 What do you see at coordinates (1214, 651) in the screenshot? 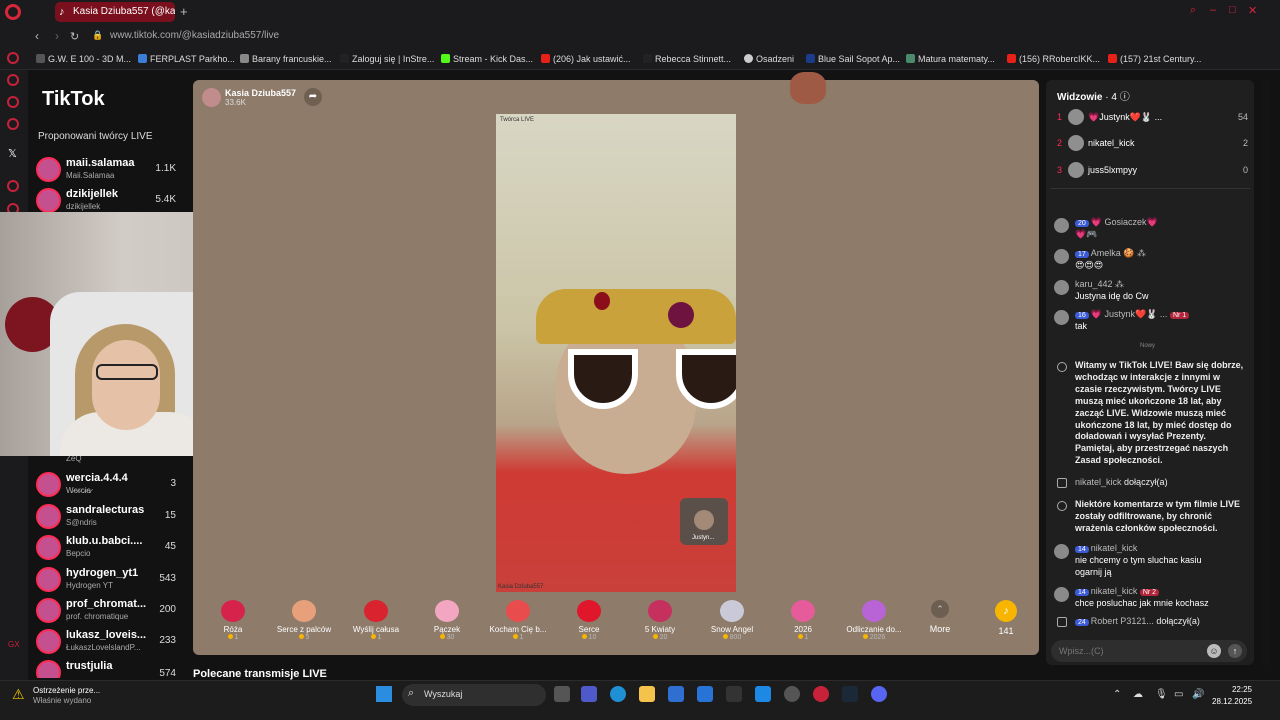
I see `emoji-icon: ☺` at bounding box center [1214, 651].